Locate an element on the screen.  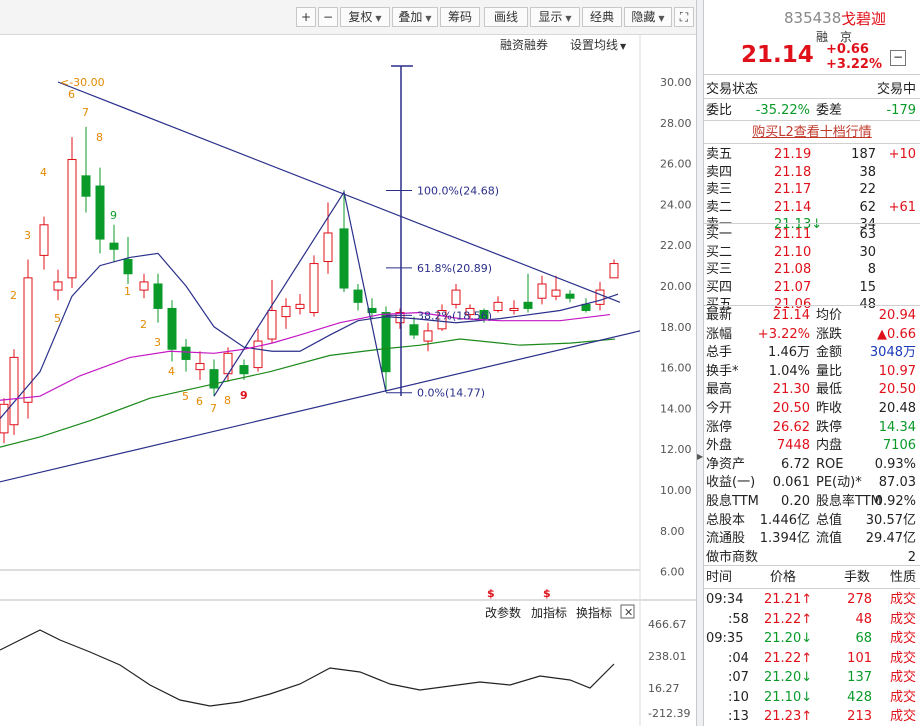
stat-label: 今开 is located at coordinates (719, 408).